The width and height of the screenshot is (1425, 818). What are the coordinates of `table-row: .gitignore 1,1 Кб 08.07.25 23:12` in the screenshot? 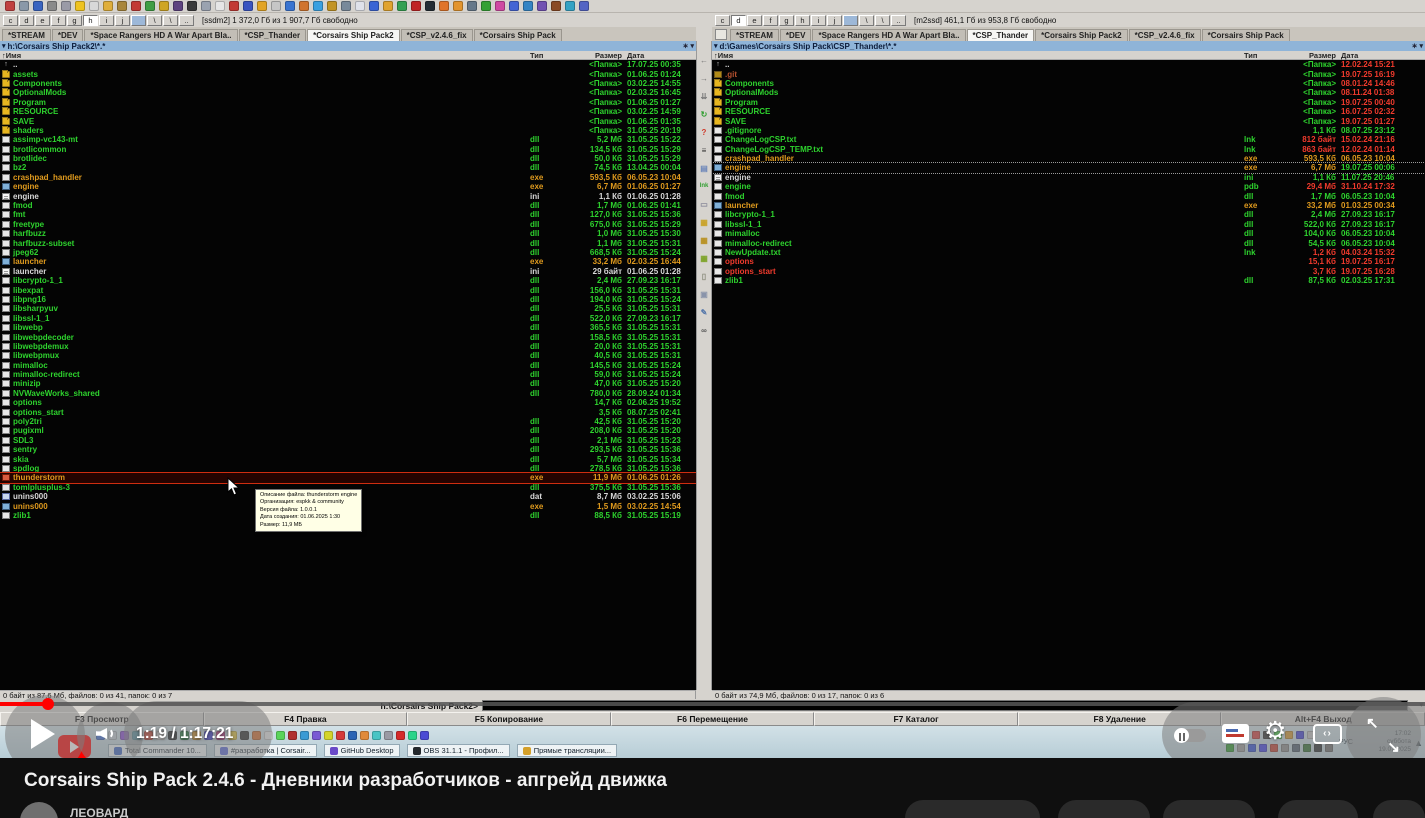 It's located at (1068, 130).